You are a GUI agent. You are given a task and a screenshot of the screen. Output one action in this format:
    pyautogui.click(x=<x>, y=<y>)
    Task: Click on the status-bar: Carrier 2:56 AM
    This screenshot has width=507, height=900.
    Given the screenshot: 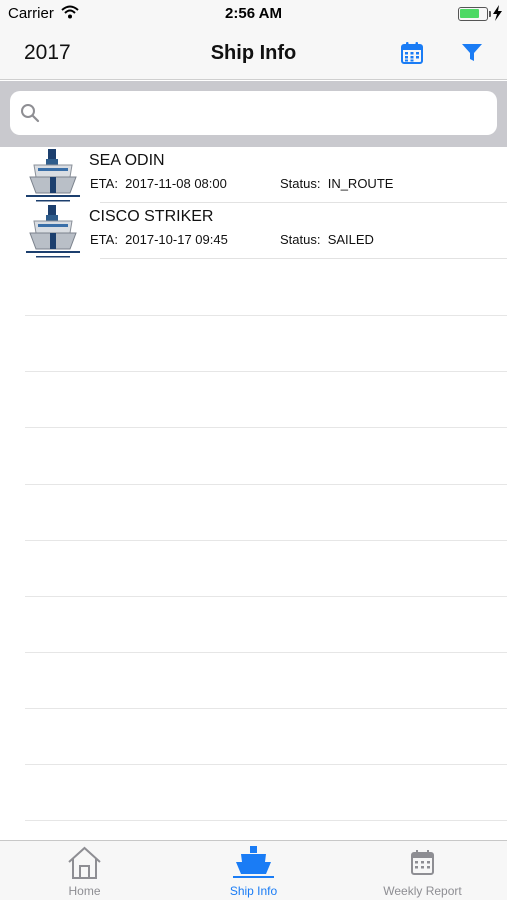 What is the action you would take?
    pyautogui.click(x=253, y=14)
    